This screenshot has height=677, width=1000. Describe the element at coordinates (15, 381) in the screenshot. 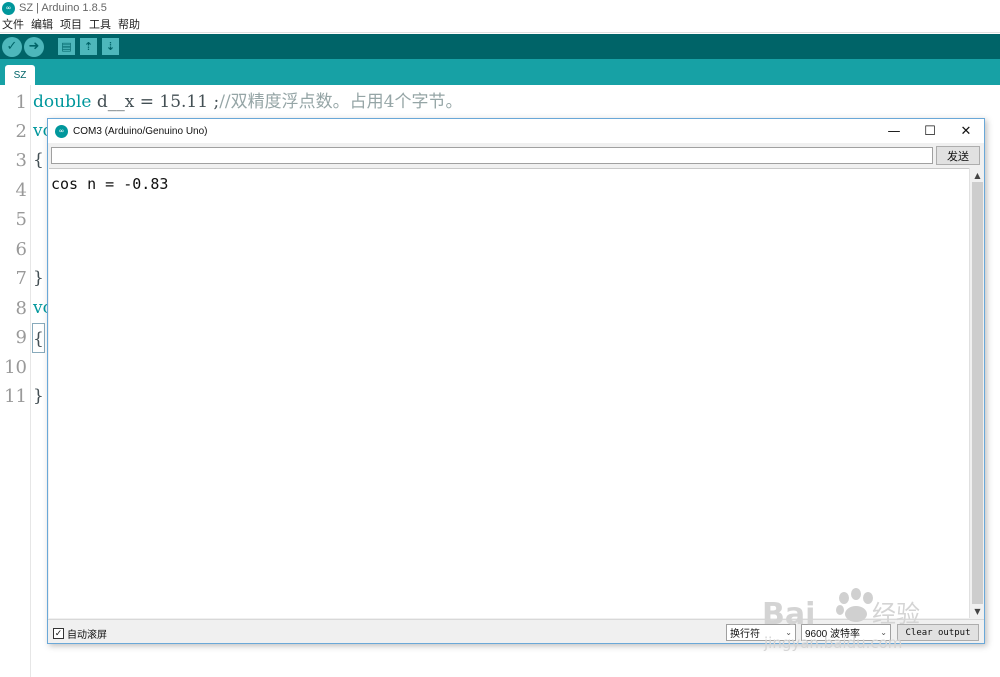

I see `line-number-gutter: 1 2 3 4 5 6 7 8 9 10 11` at that location.